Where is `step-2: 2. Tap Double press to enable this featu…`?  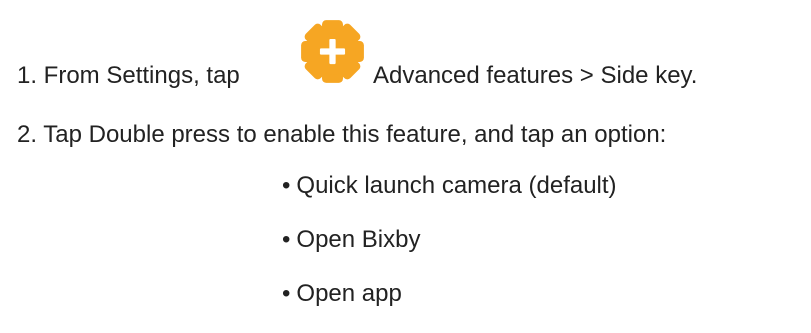
step-2: 2. Tap Double press to enable this featu… is located at coordinates (342, 134).